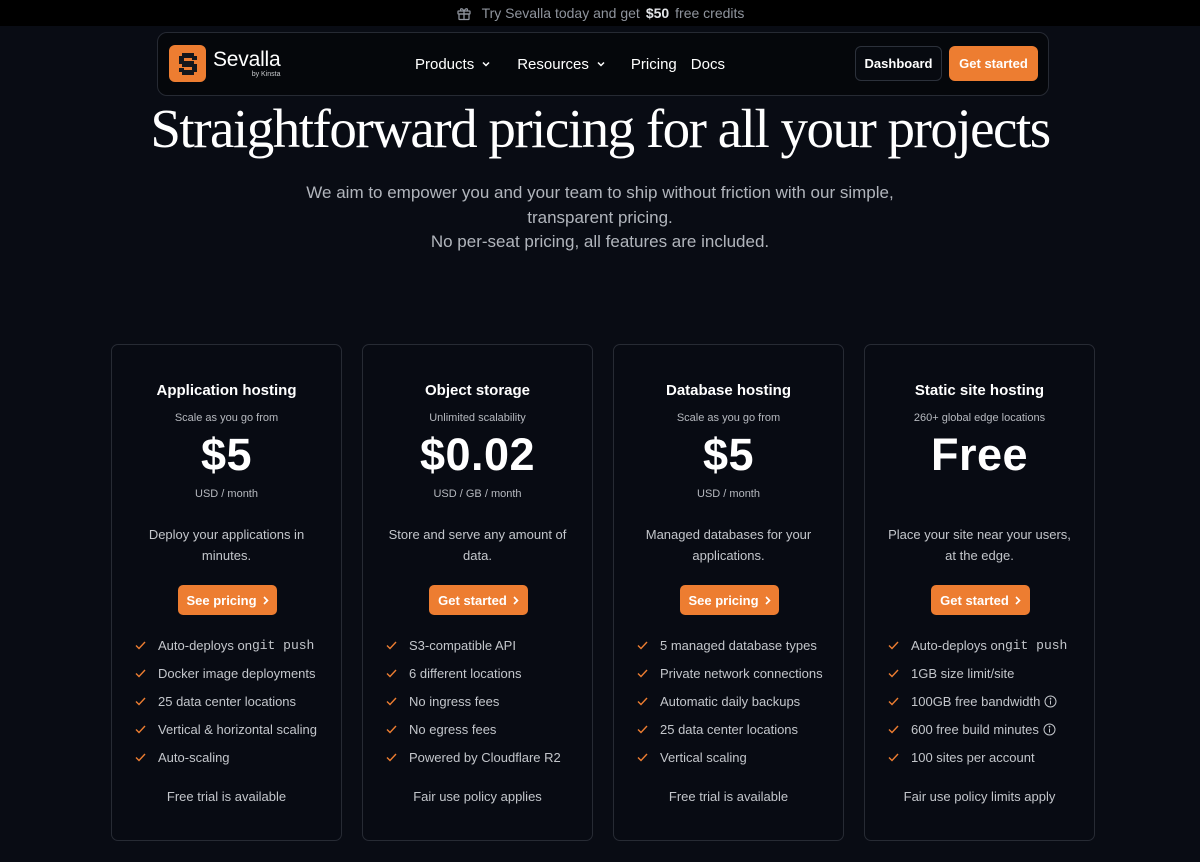 This screenshot has width=1200, height=862. What do you see at coordinates (488, 645) in the screenshot?
I see `feature-item: S3-compatible API` at bounding box center [488, 645].